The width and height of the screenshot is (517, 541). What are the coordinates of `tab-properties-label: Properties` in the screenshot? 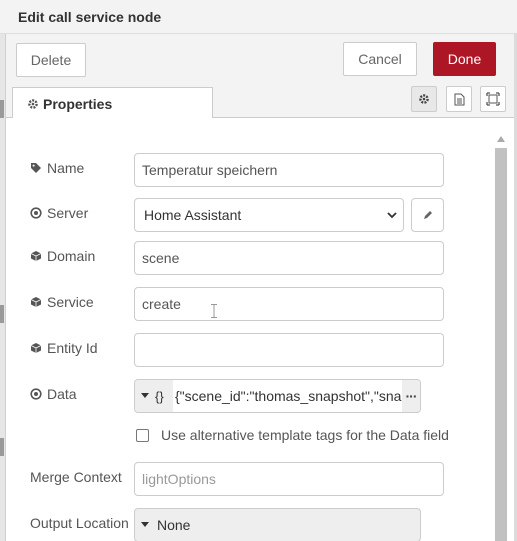 It's located at (78, 103).